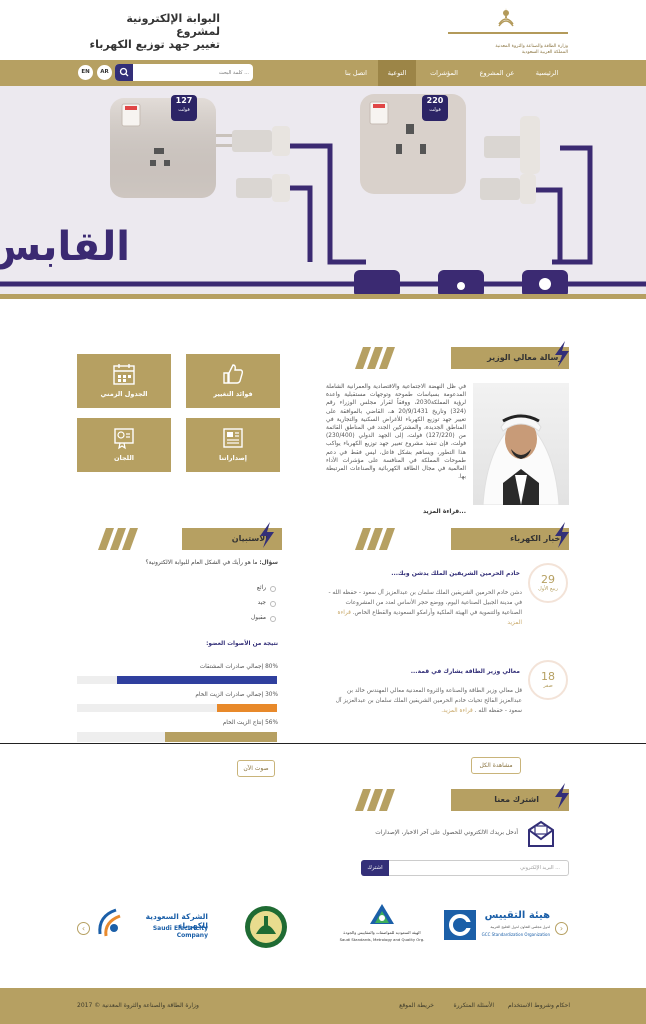 Image resolution: width=646 pixels, height=1024 pixels. Describe the element at coordinates (375, 868) in the screenshot. I see `subscribe-button: اشترك` at that location.